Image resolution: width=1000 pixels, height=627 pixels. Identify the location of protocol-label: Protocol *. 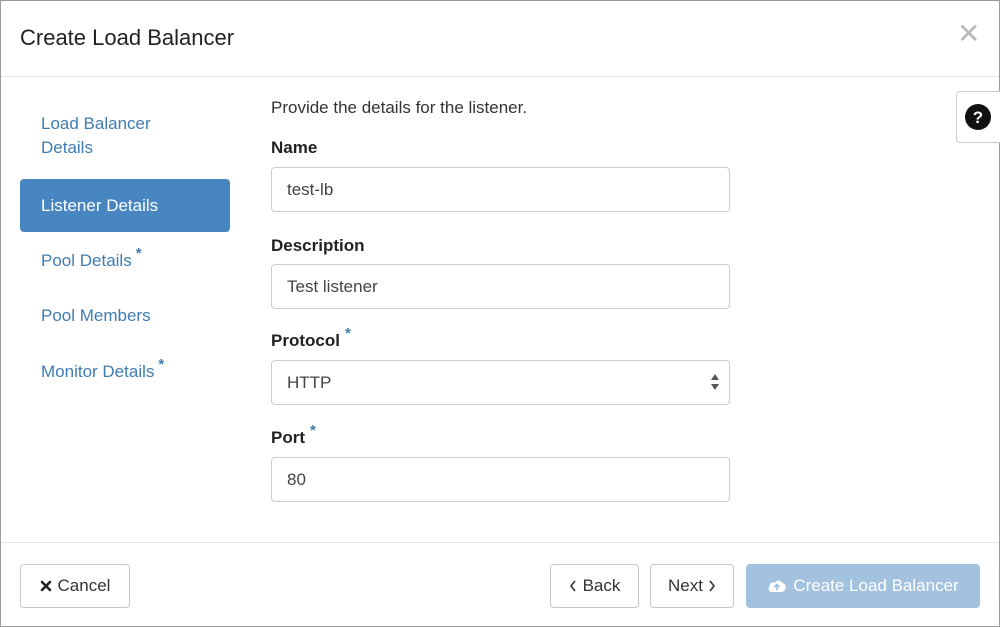
(311, 338).